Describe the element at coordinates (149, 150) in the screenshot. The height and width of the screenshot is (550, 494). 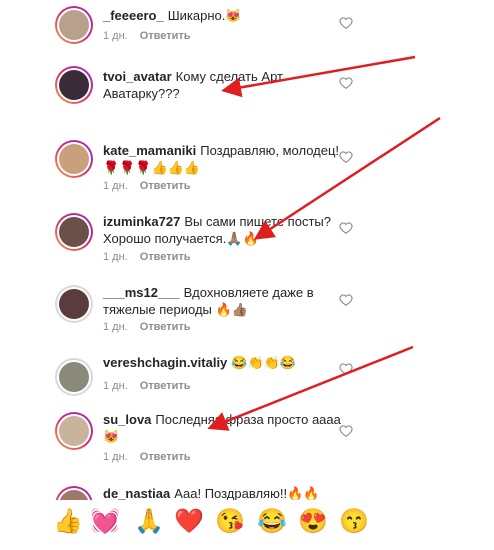
I see `username: kate_mamaniki` at that location.